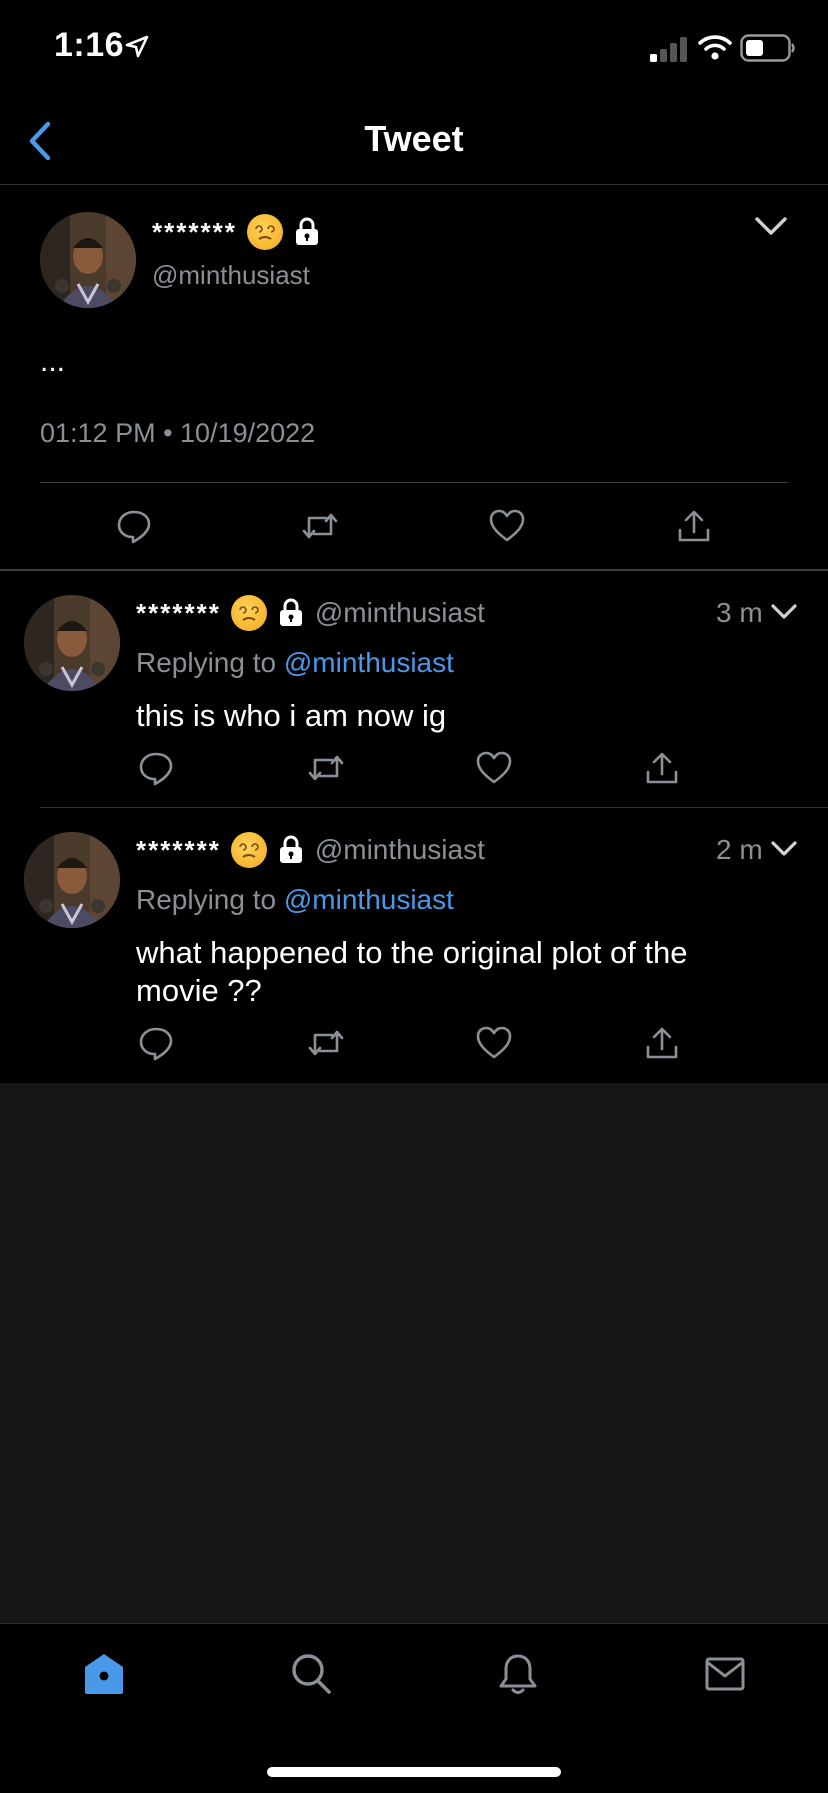 The width and height of the screenshot is (828, 1793). I want to click on status-time: 1:16, so click(89, 45).